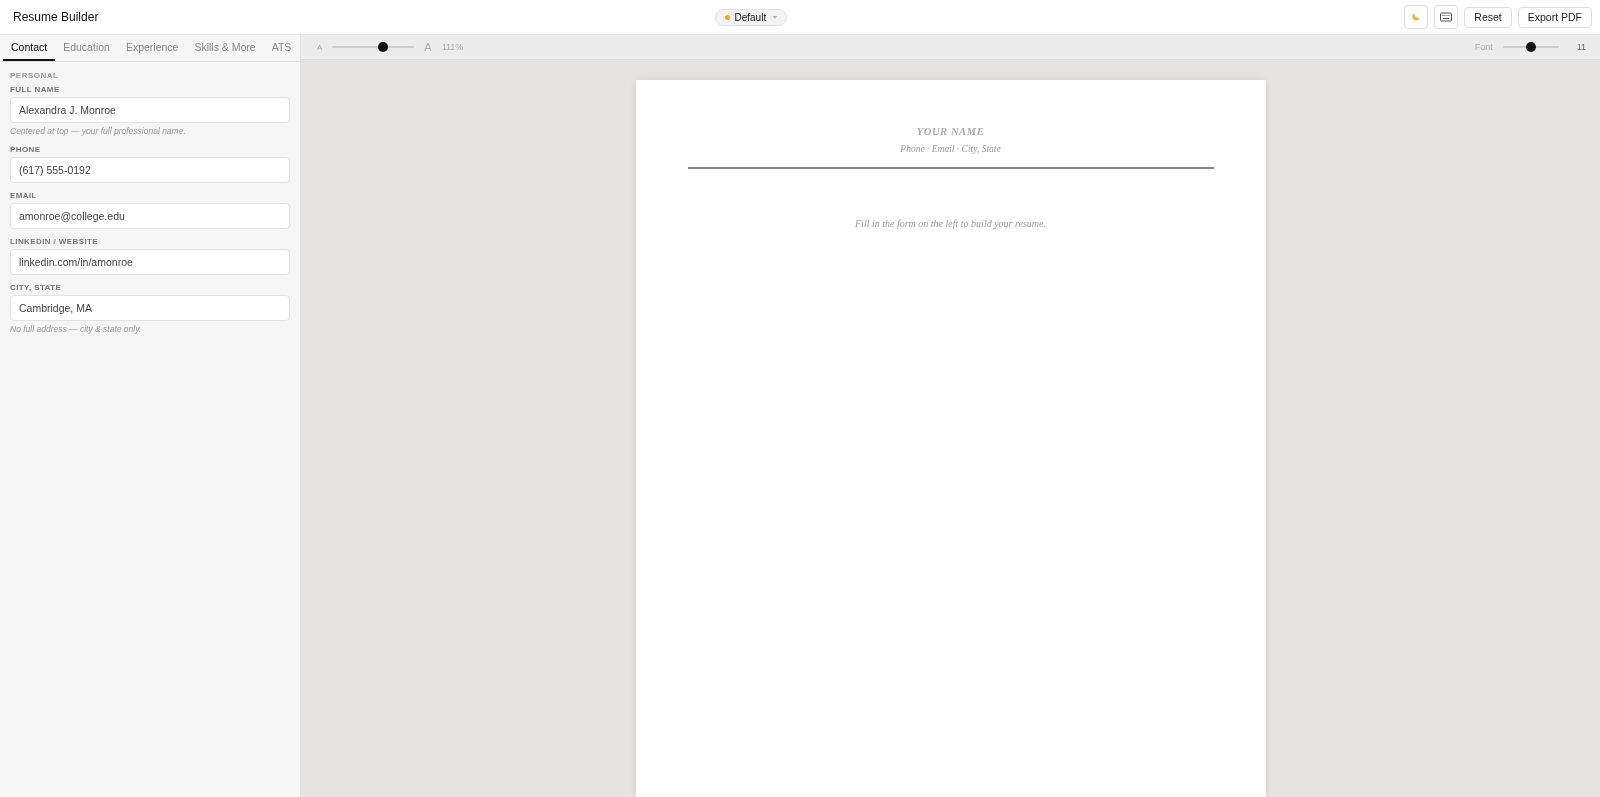 The image size is (1600, 797). I want to click on field-hint: No full address — city & state only., so click(76, 329).